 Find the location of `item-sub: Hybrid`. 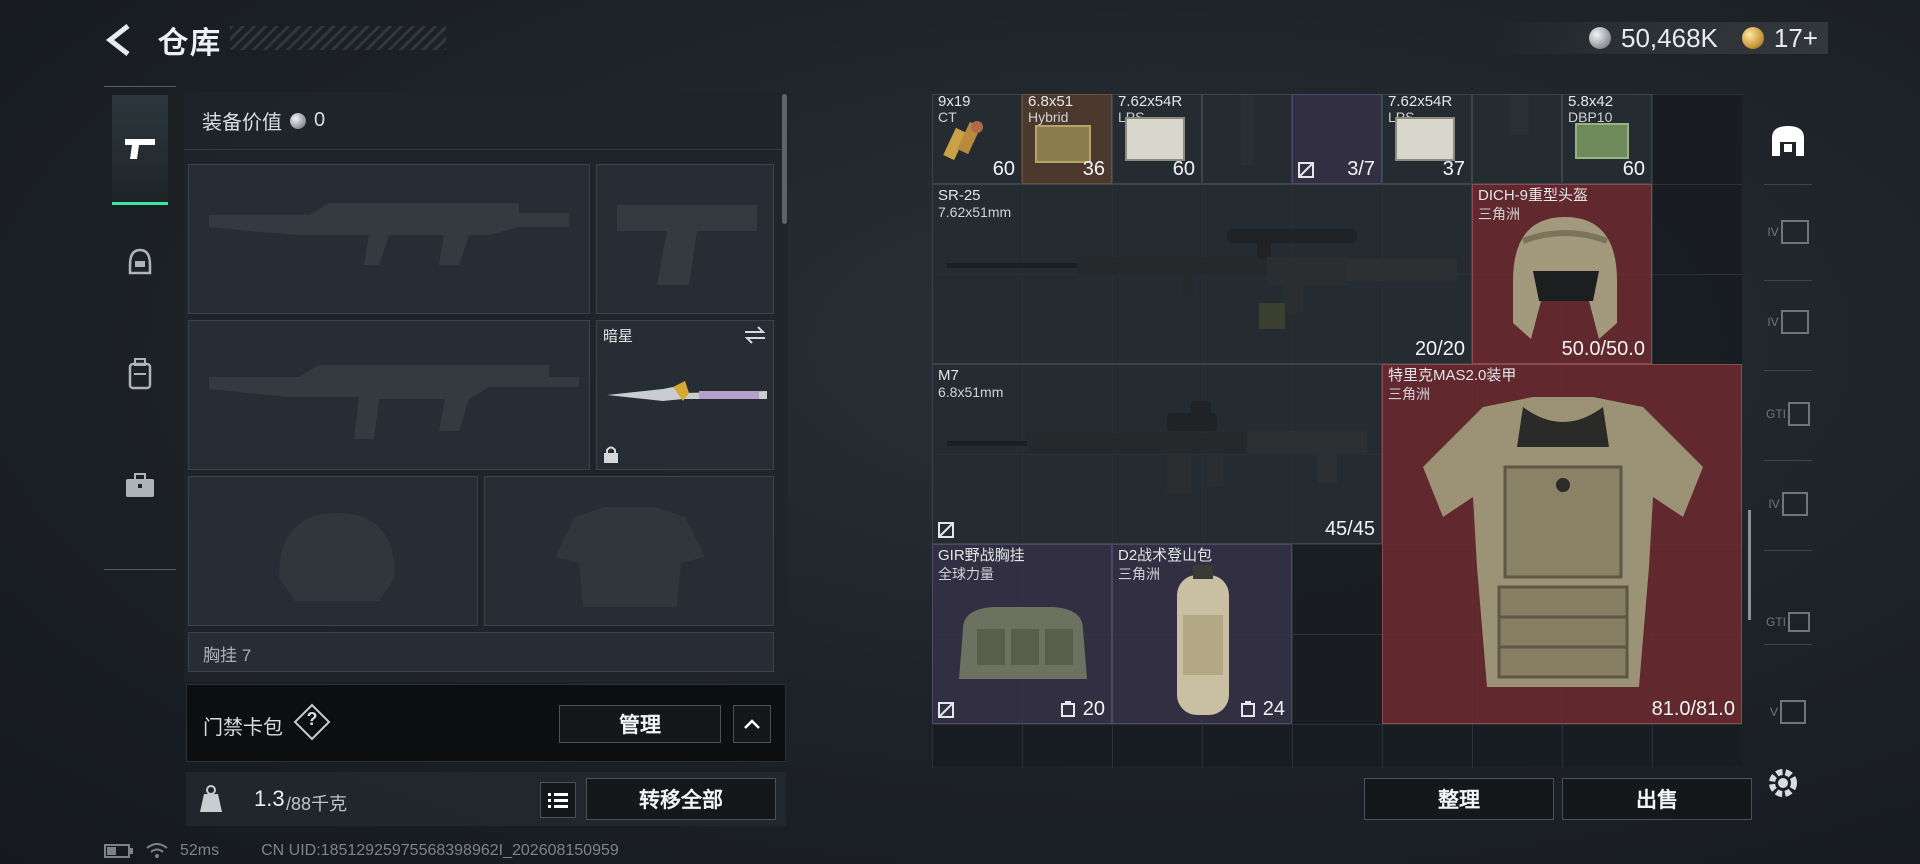

item-sub: Hybrid is located at coordinates (1048, 117).